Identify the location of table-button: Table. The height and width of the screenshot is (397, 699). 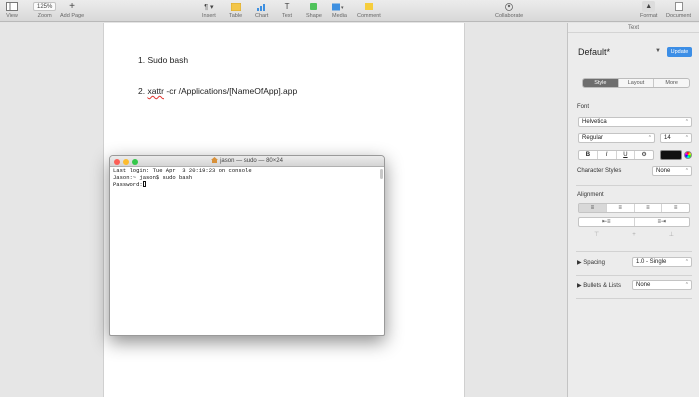
(235, 10).